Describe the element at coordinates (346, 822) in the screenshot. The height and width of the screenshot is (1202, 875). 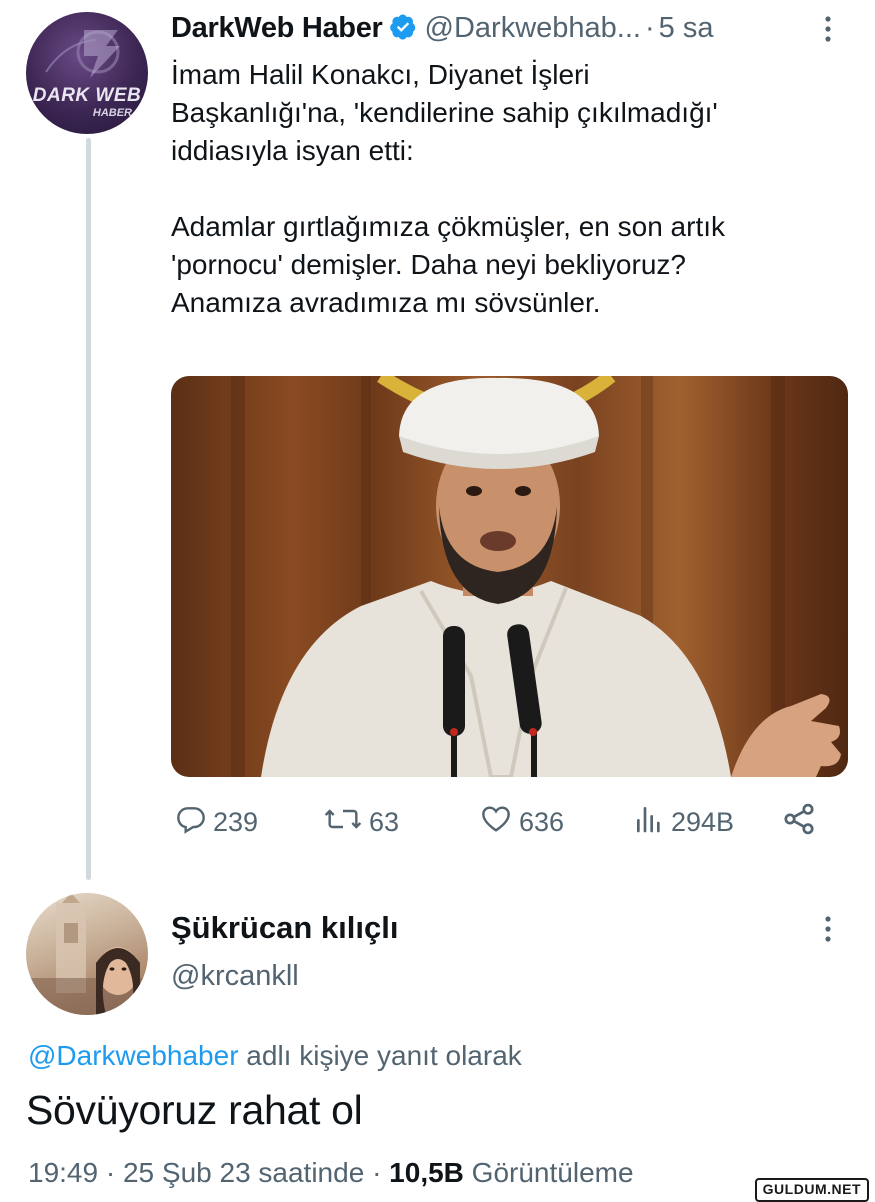
I see `retweet-icon` at that location.